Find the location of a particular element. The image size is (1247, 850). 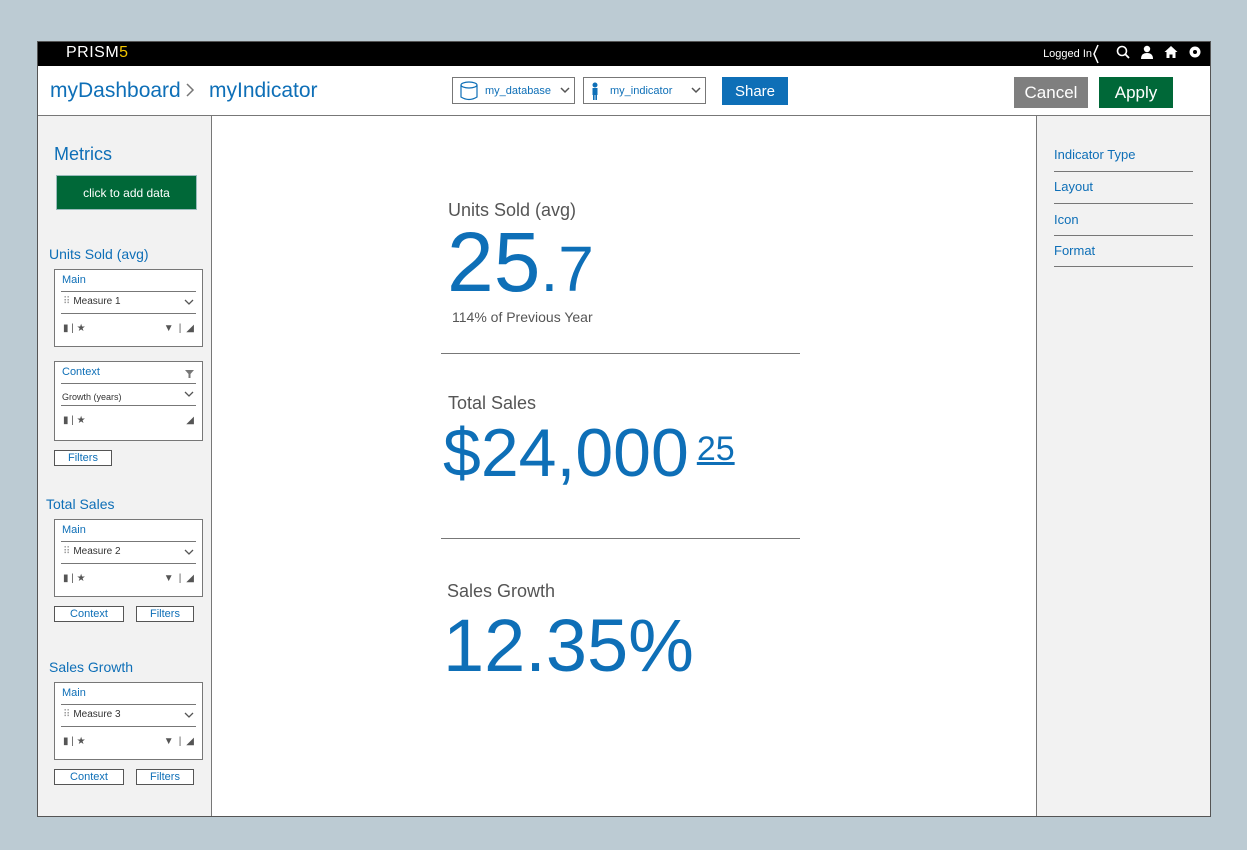

measure-label: Measure 3 is located at coordinates (97, 714).